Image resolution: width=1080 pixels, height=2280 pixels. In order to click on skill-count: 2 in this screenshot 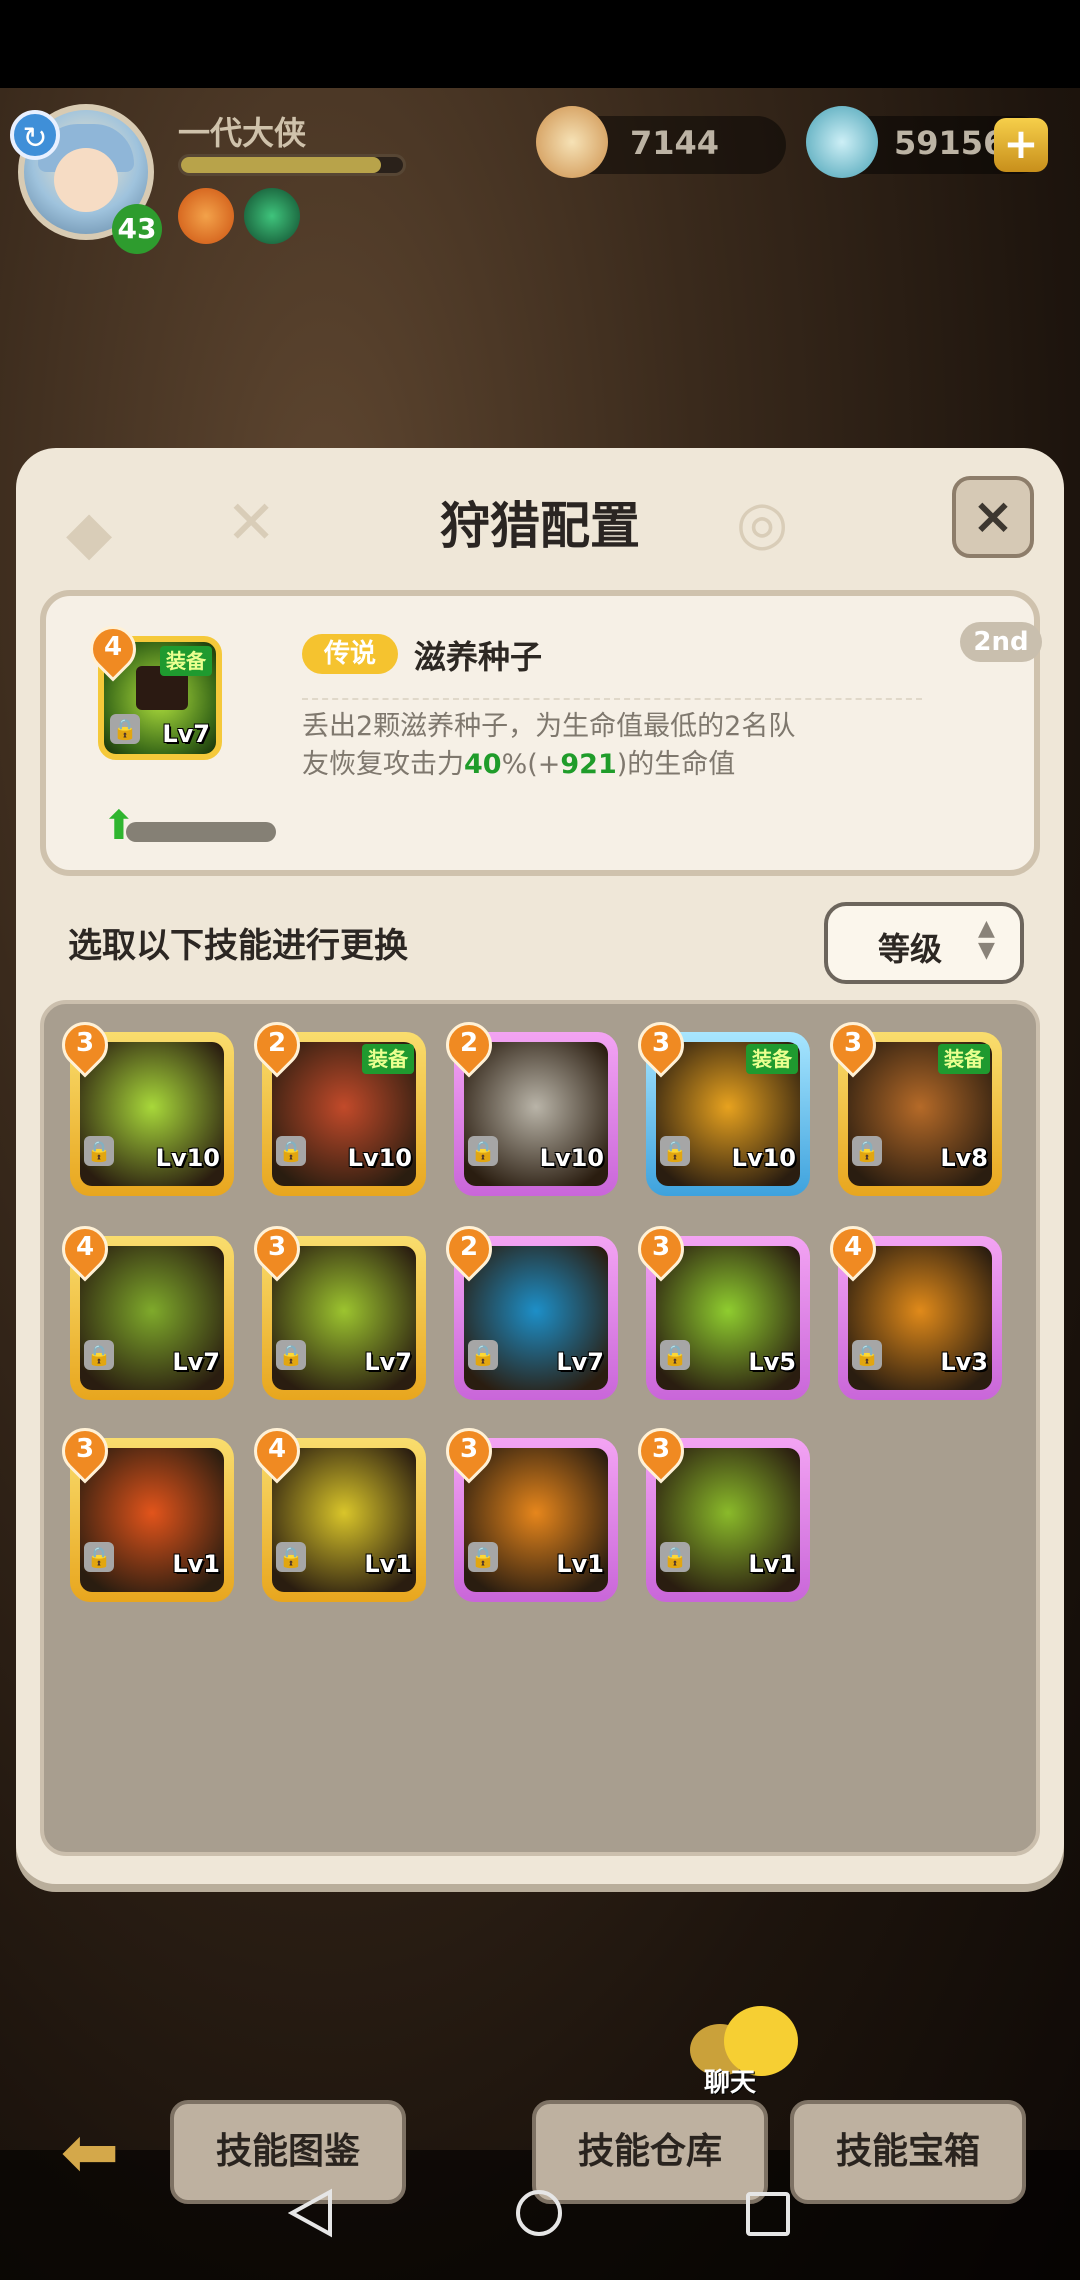, I will do `click(469, 1247)`.